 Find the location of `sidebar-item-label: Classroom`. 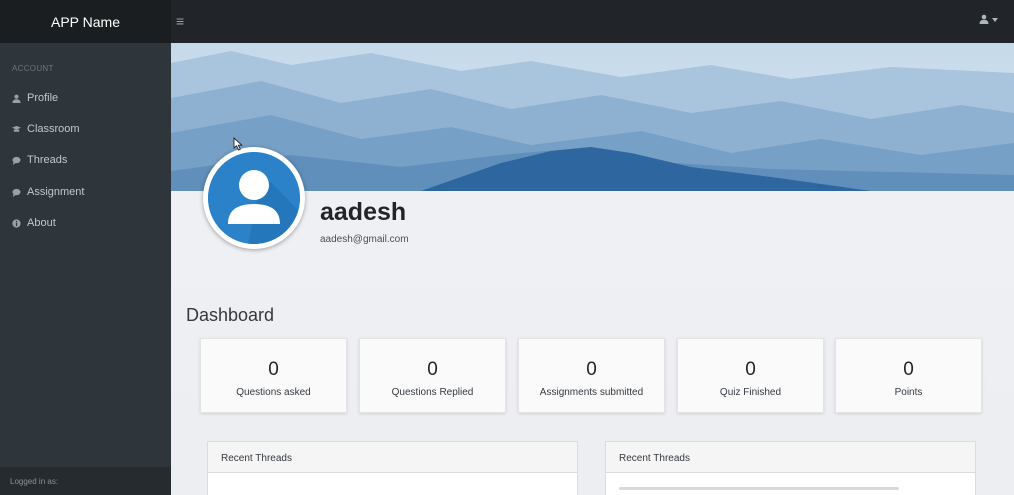

sidebar-item-label: Classroom is located at coordinates (53, 129).